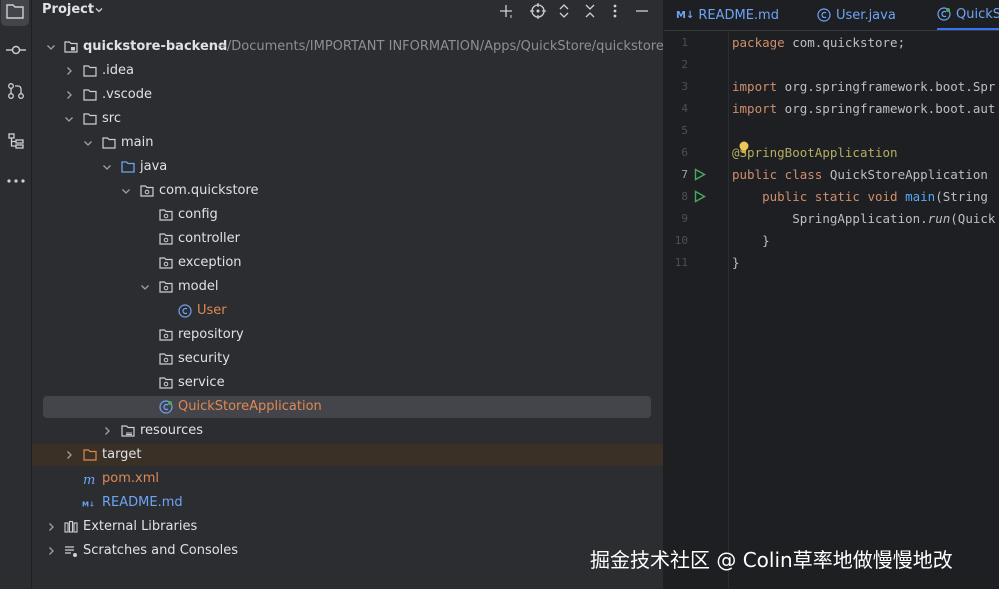 The image size is (999, 589). What do you see at coordinates (347, 191) in the screenshot?
I see `tree-item-com-quickstore: com.quickstore` at bounding box center [347, 191].